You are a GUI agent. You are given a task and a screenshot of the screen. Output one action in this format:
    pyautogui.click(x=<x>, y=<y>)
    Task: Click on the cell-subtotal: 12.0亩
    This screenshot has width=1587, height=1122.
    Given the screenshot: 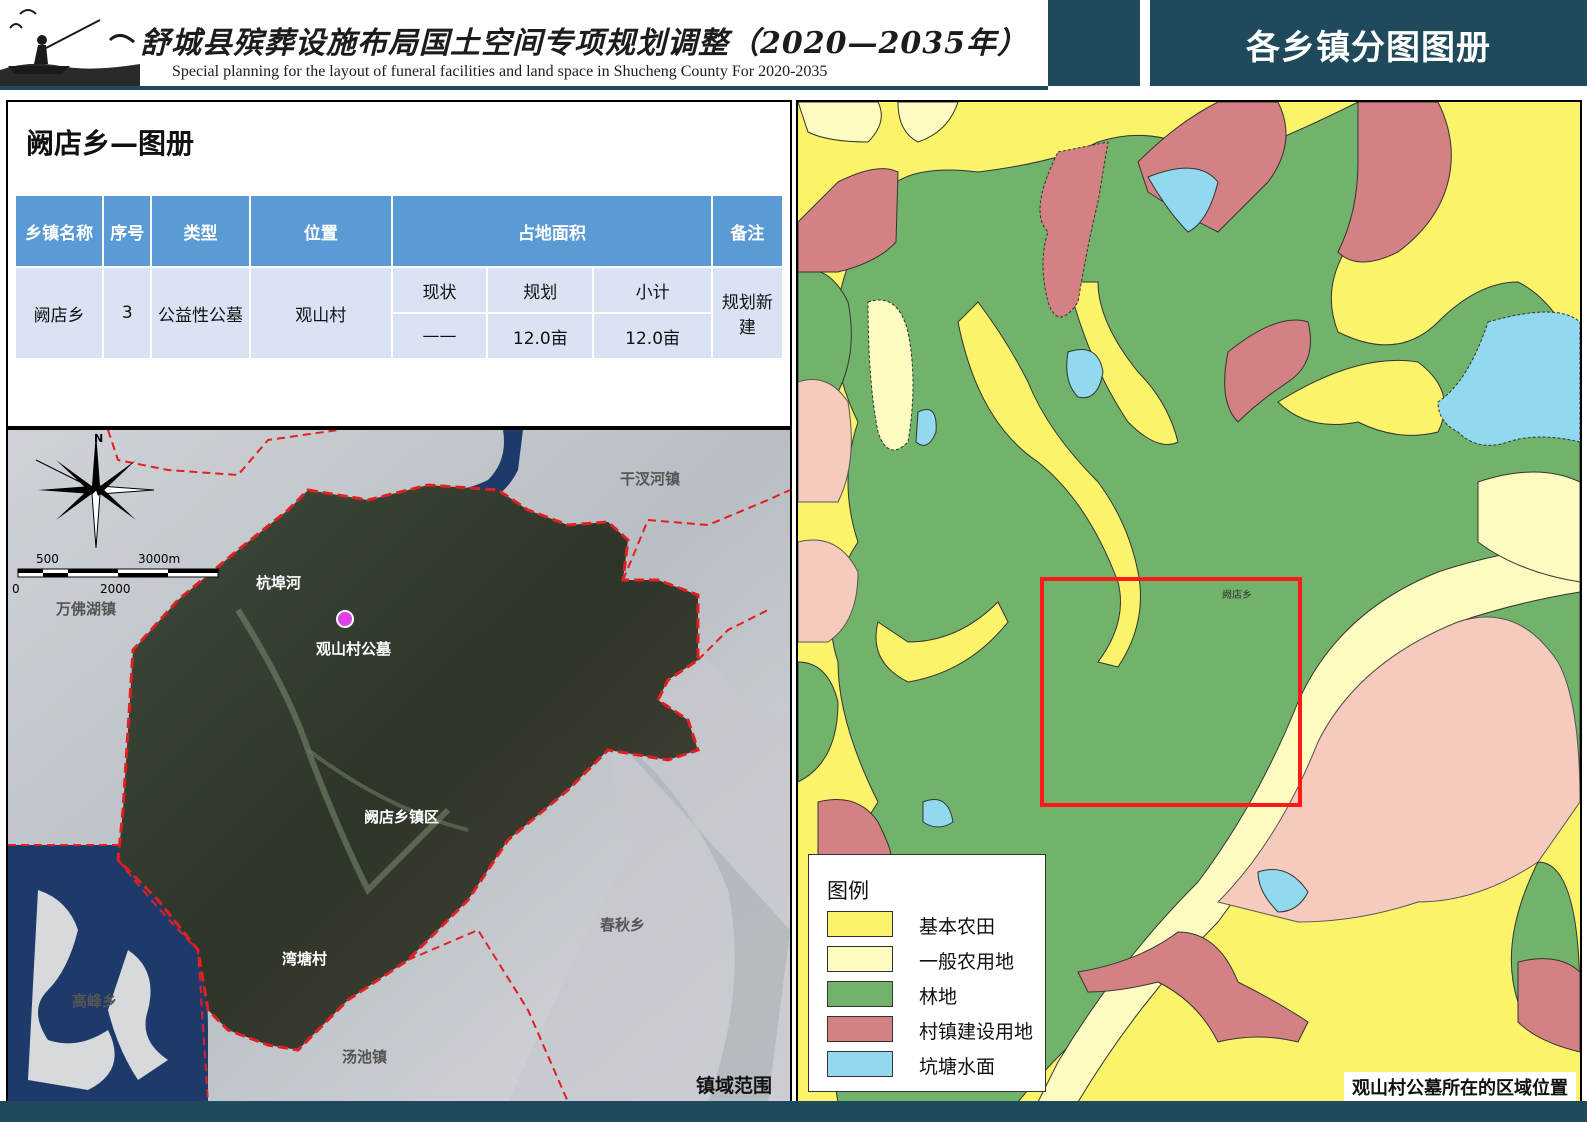 What is the action you would take?
    pyautogui.click(x=652, y=336)
    